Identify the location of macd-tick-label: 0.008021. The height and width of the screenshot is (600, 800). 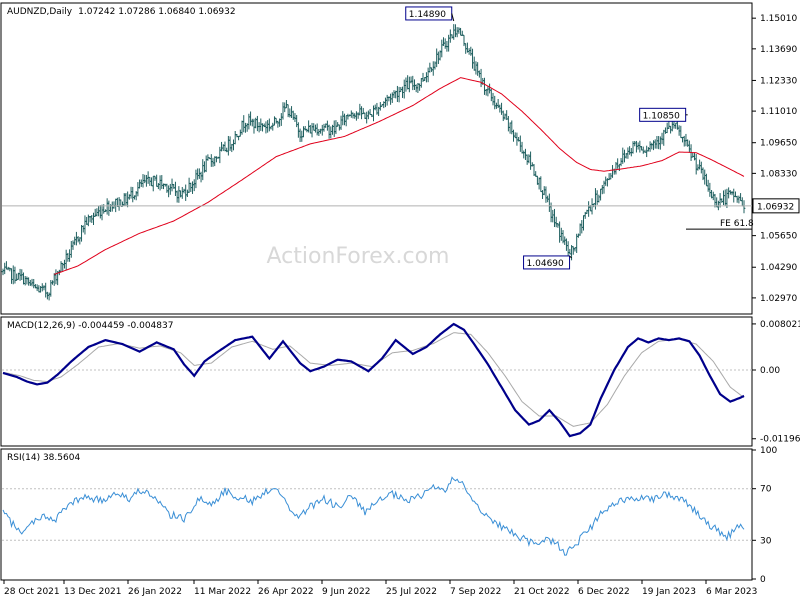
(780, 325).